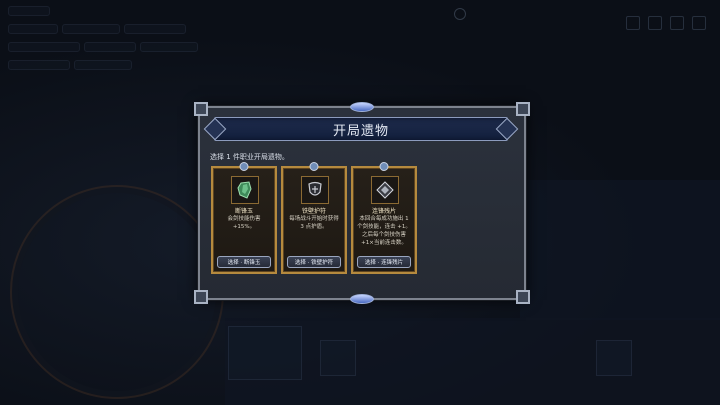 This screenshot has width=720, height=405. I want to click on dialog-title: 开局遗物, so click(360, 131).